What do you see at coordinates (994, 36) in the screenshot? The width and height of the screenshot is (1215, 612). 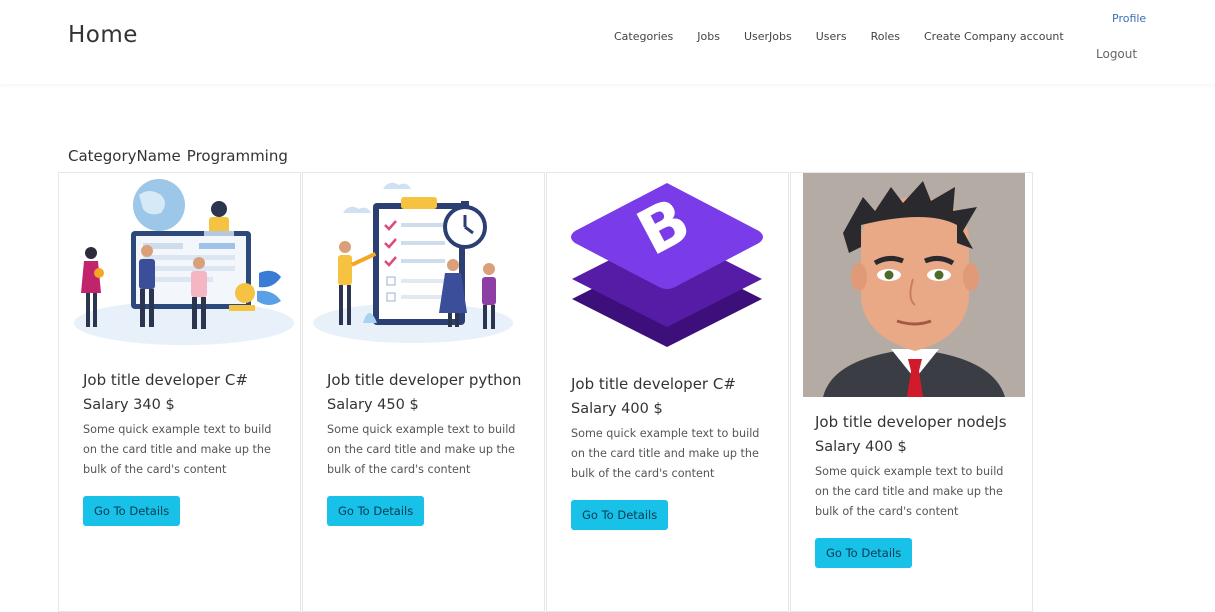 I see `nav-link-create-company-account: Create Company account` at bounding box center [994, 36].